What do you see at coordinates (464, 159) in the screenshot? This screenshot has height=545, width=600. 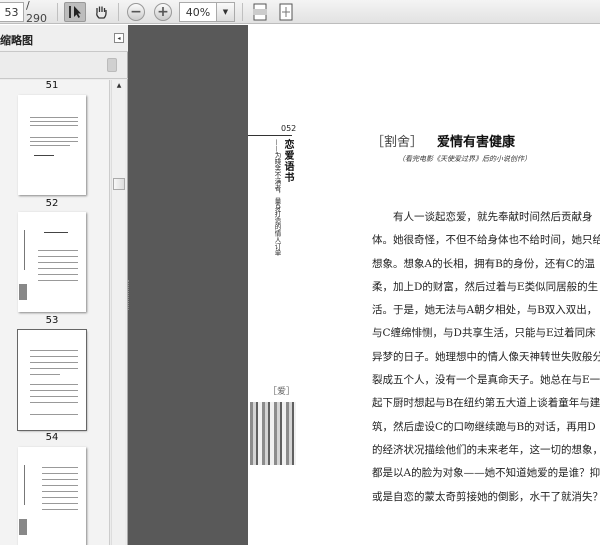 I see `chapter-subheading: （看完电影《天使爱过界》后的小说创作）` at bounding box center [464, 159].